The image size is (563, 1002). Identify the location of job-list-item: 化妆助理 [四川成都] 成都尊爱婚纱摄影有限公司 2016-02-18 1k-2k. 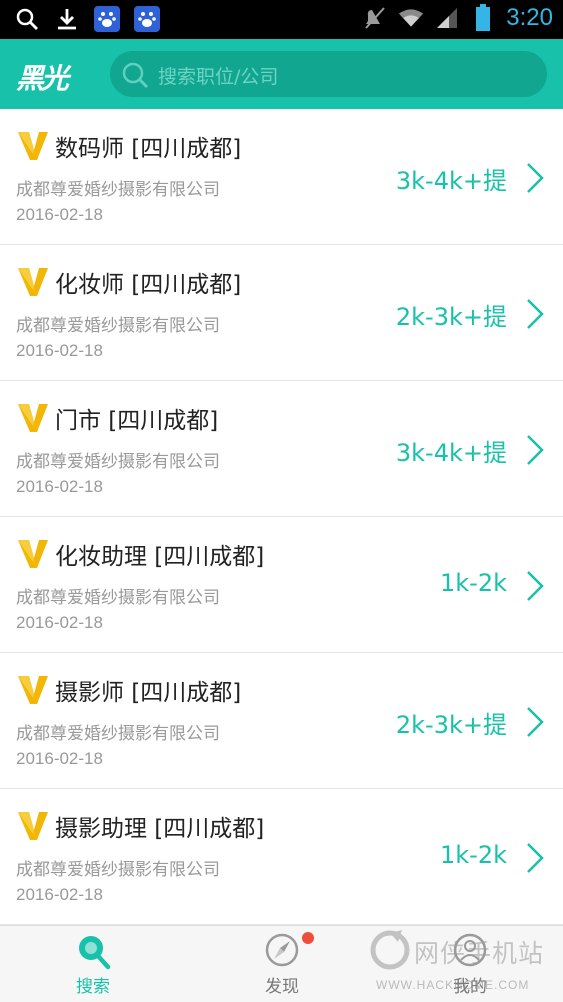
(281, 585).